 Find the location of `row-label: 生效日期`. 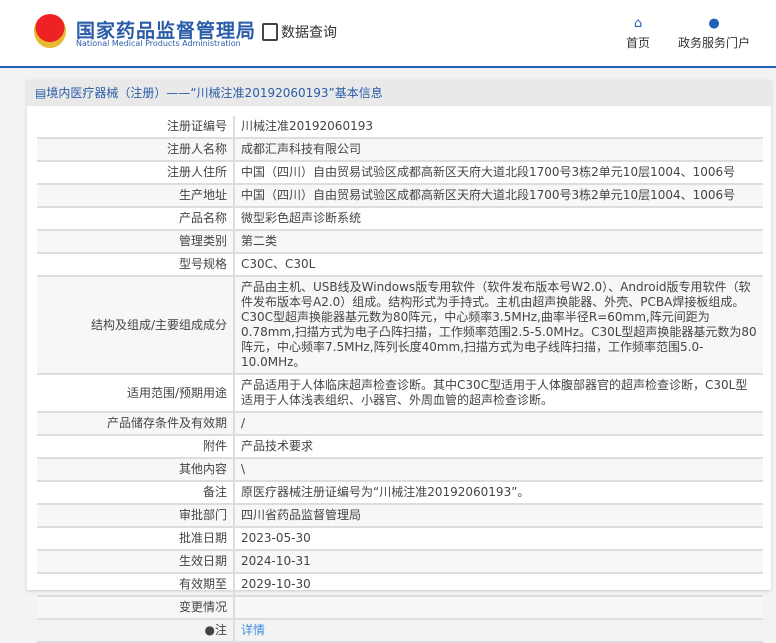

row-label: 生效日期 is located at coordinates (136, 562).